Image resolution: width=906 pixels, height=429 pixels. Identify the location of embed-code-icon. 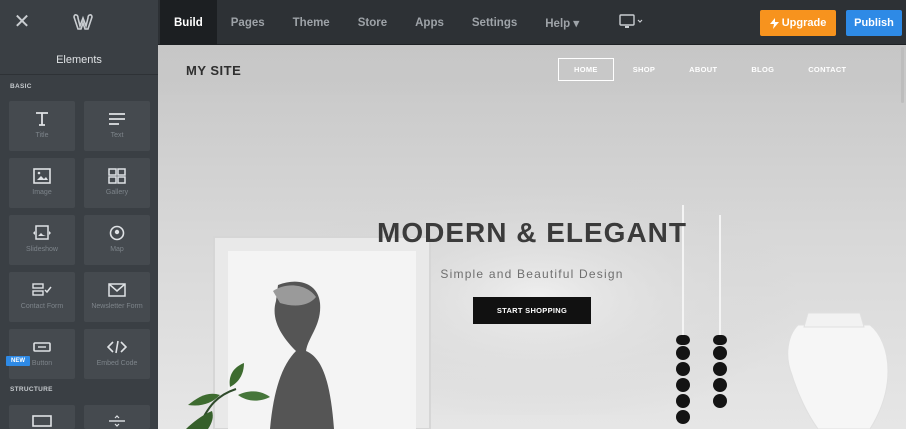
(117, 347).